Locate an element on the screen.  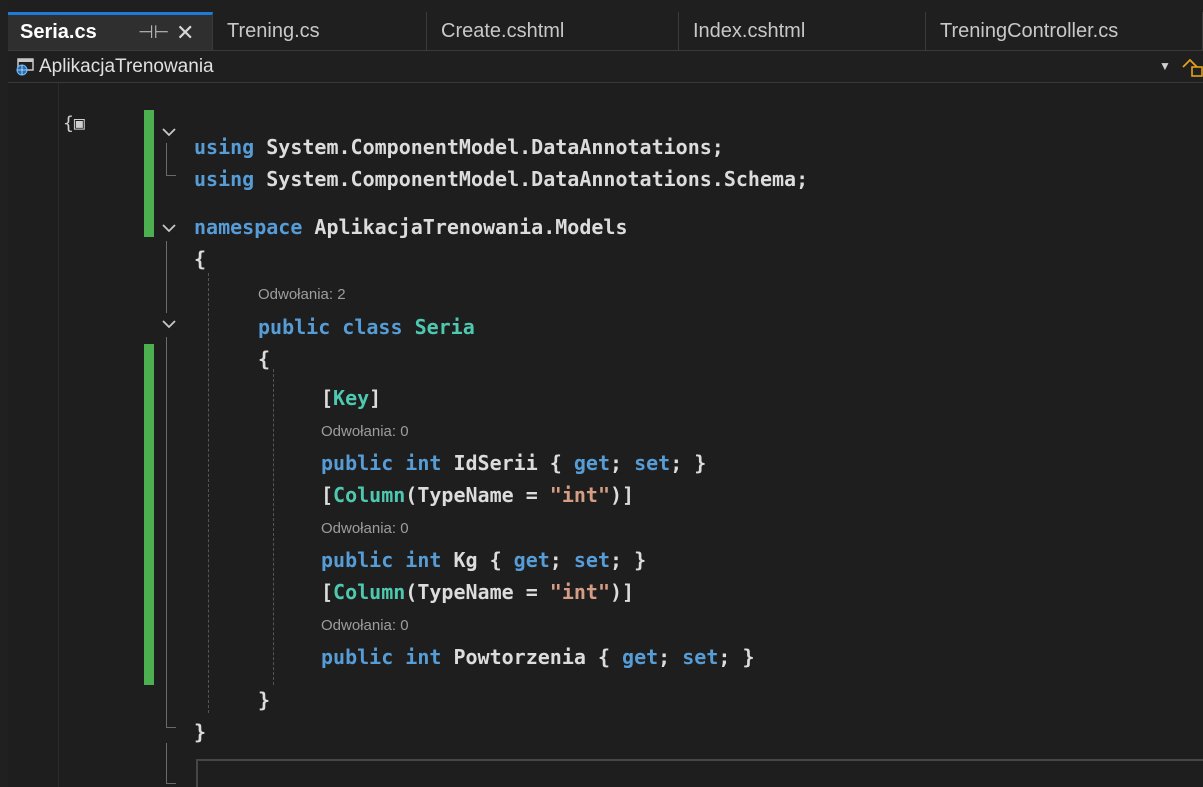
tab-label: Trening.cs is located at coordinates (273, 31).